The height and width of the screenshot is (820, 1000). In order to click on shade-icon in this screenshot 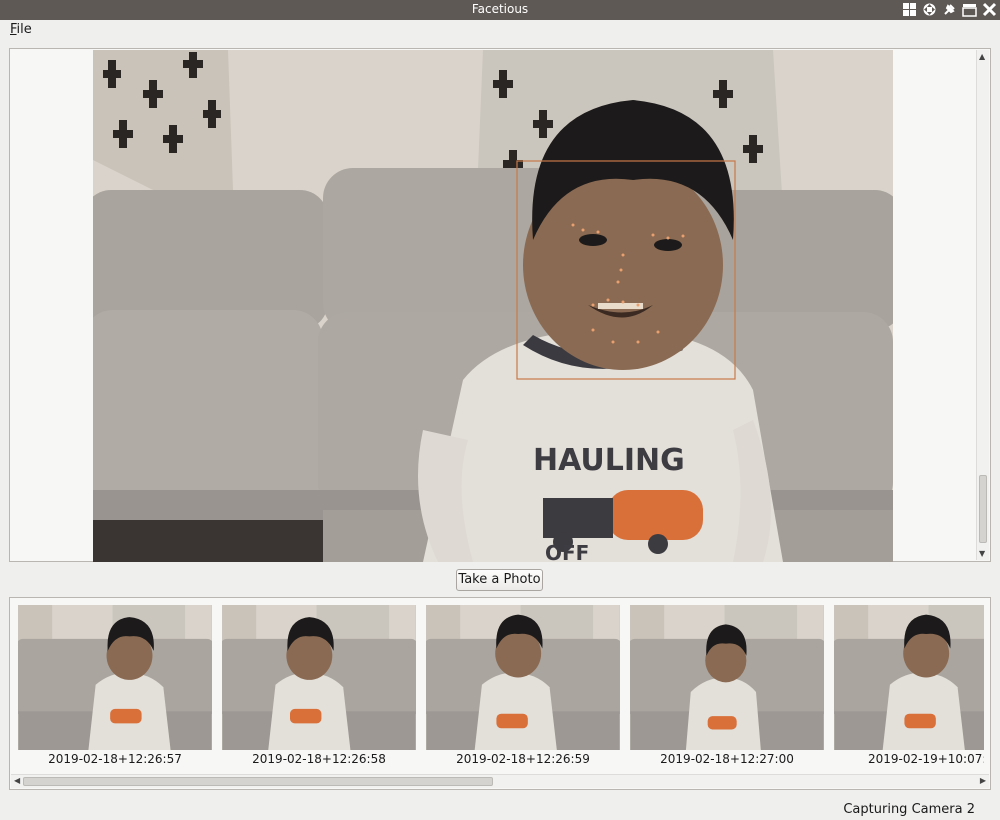, I will do `click(969, 9)`.